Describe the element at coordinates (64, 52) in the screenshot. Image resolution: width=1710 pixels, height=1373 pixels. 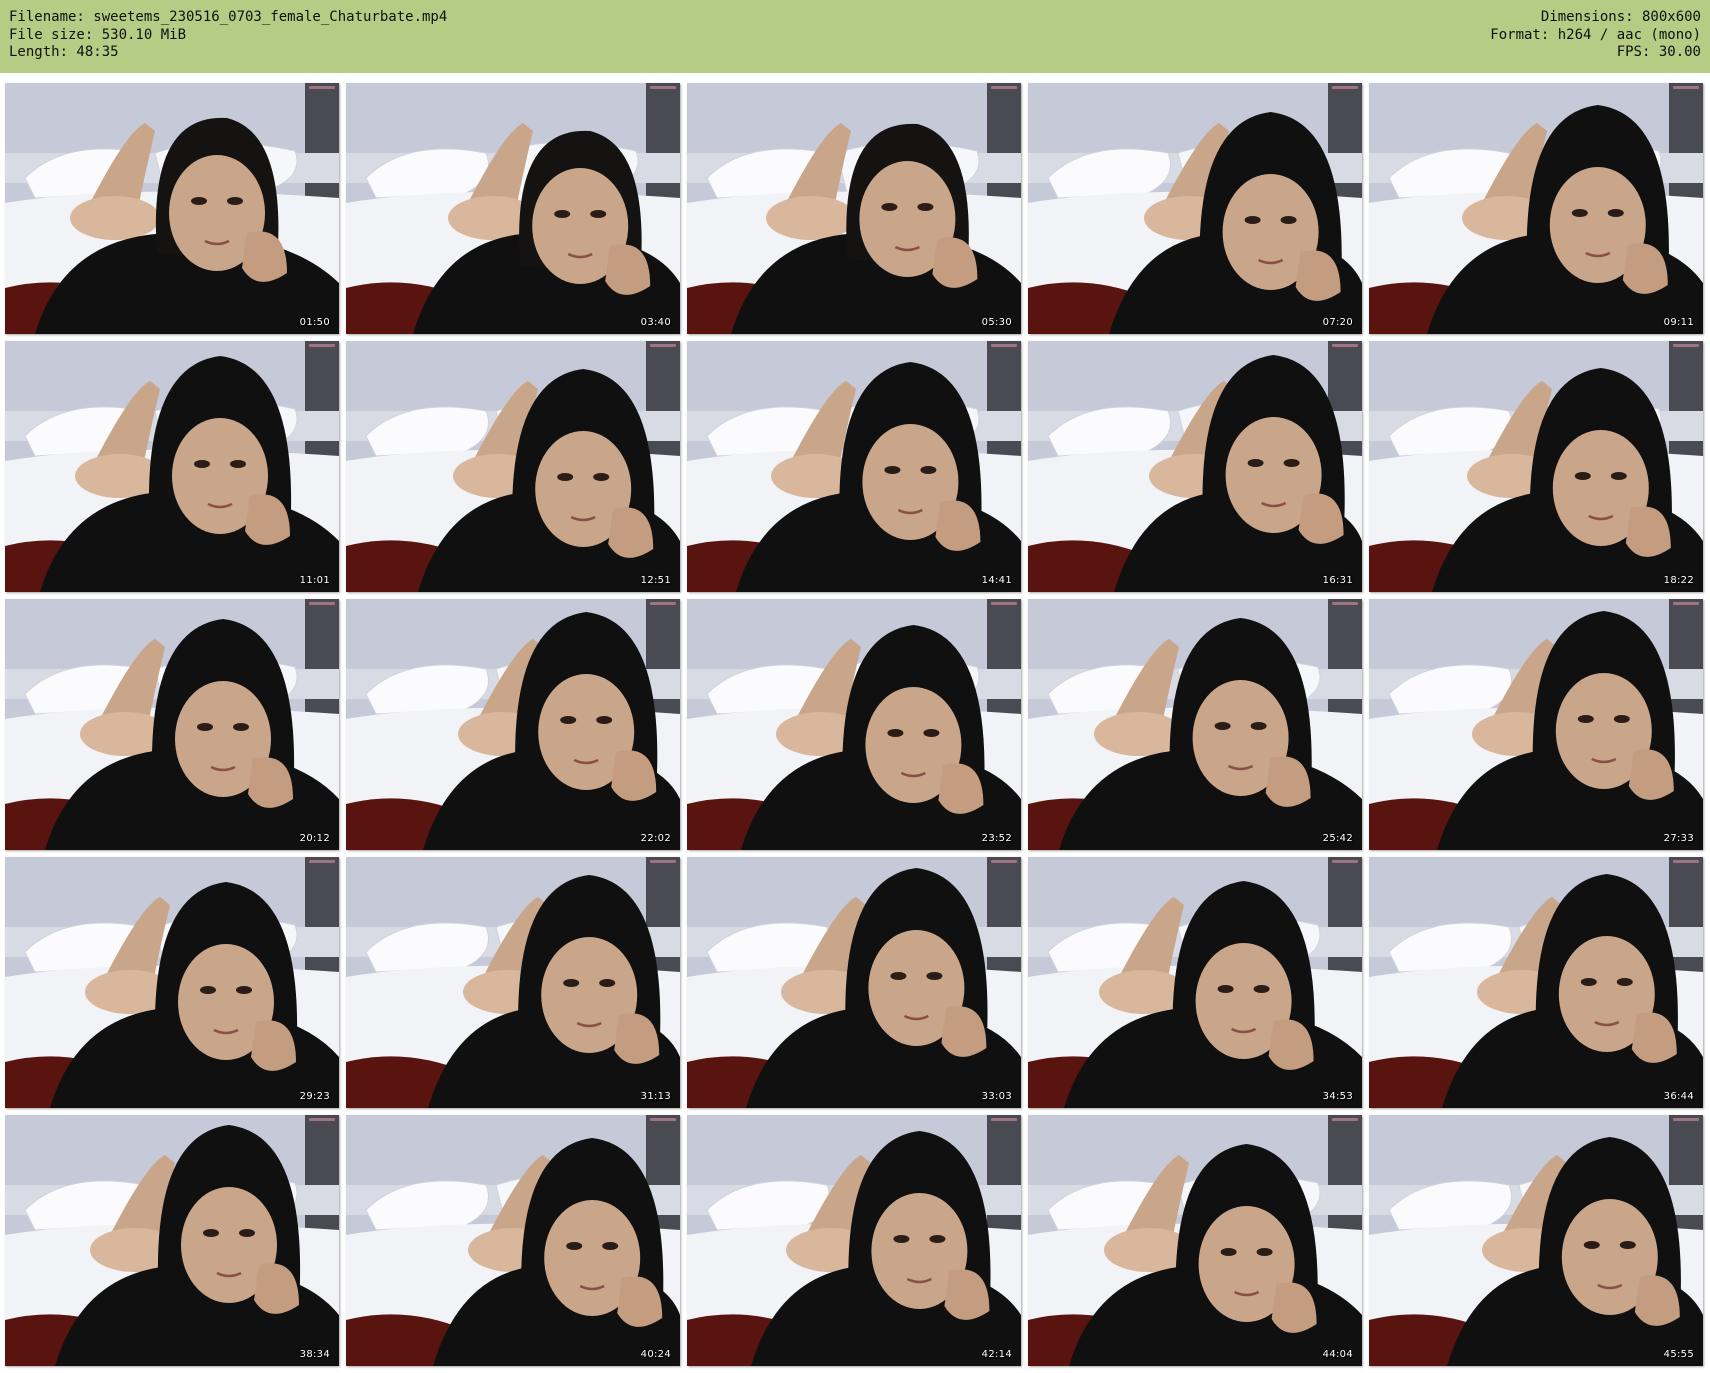
I see `length-label: Length: 48:35` at that location.